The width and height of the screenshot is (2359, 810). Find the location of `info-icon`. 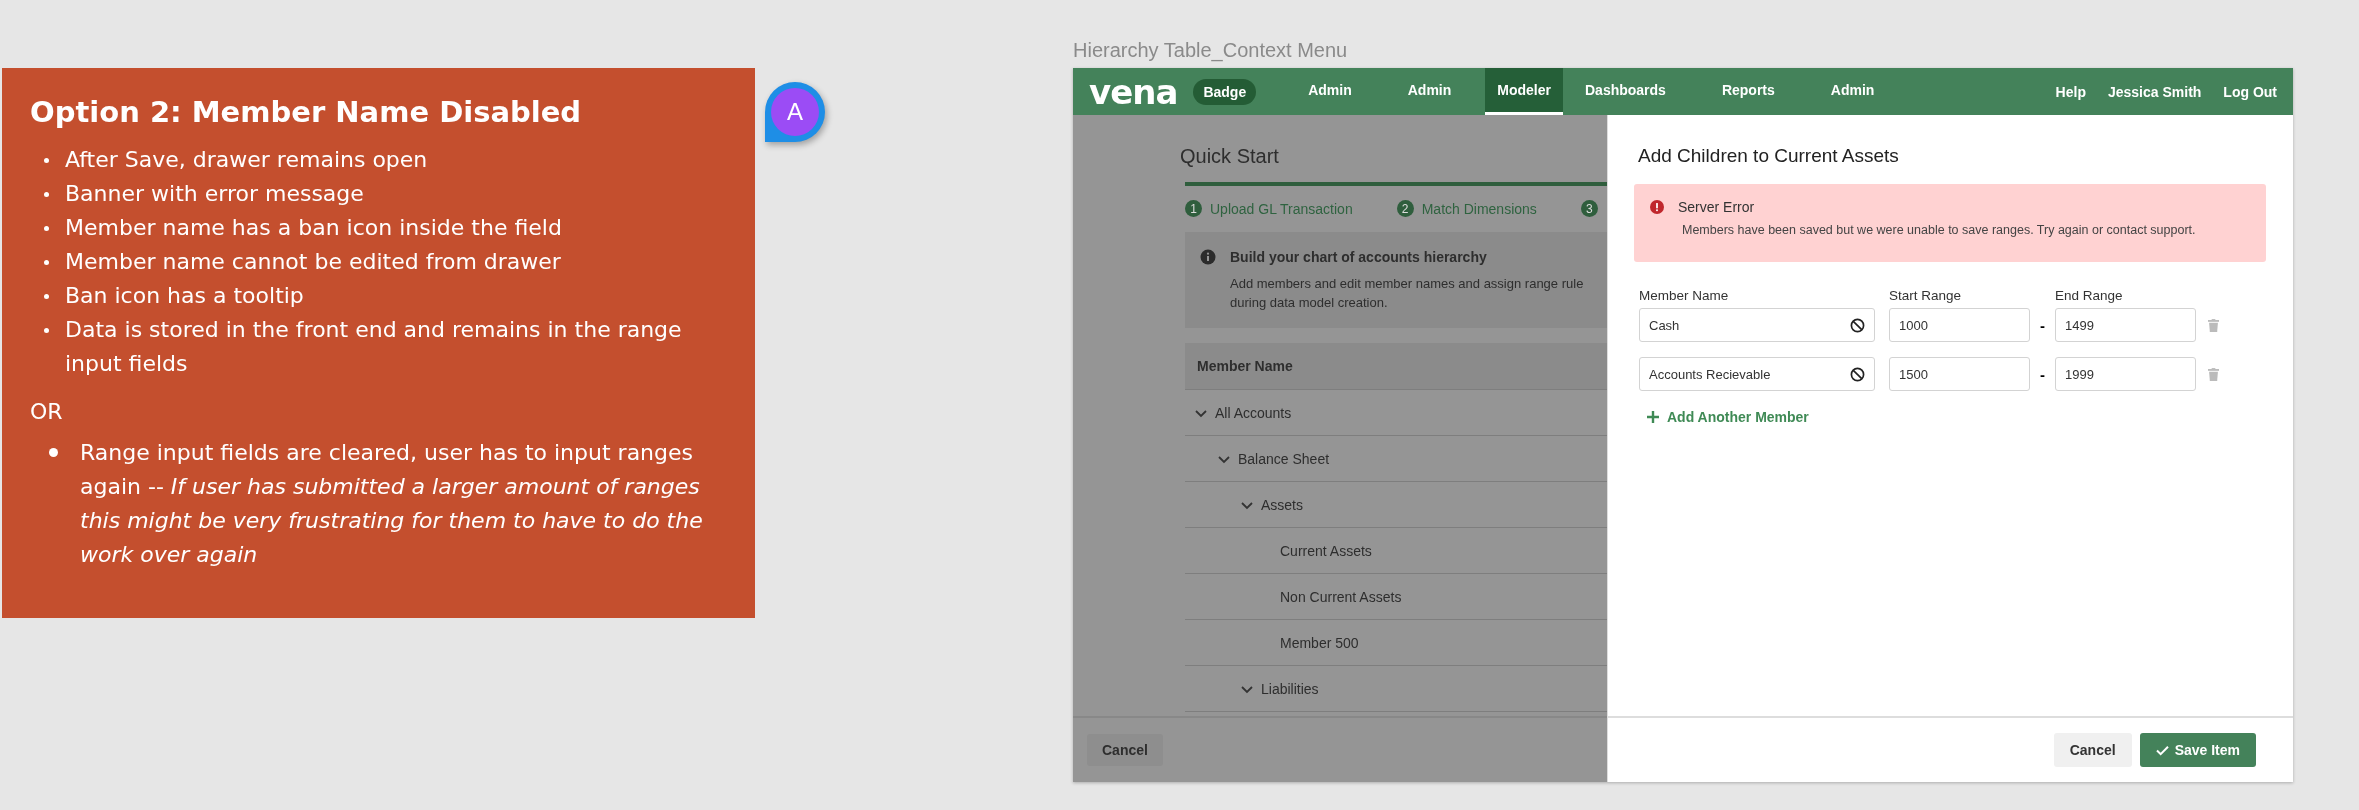

info-icon is located at coordinates (1208, 257).